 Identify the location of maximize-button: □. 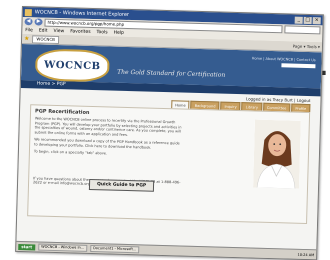
(307, 20).